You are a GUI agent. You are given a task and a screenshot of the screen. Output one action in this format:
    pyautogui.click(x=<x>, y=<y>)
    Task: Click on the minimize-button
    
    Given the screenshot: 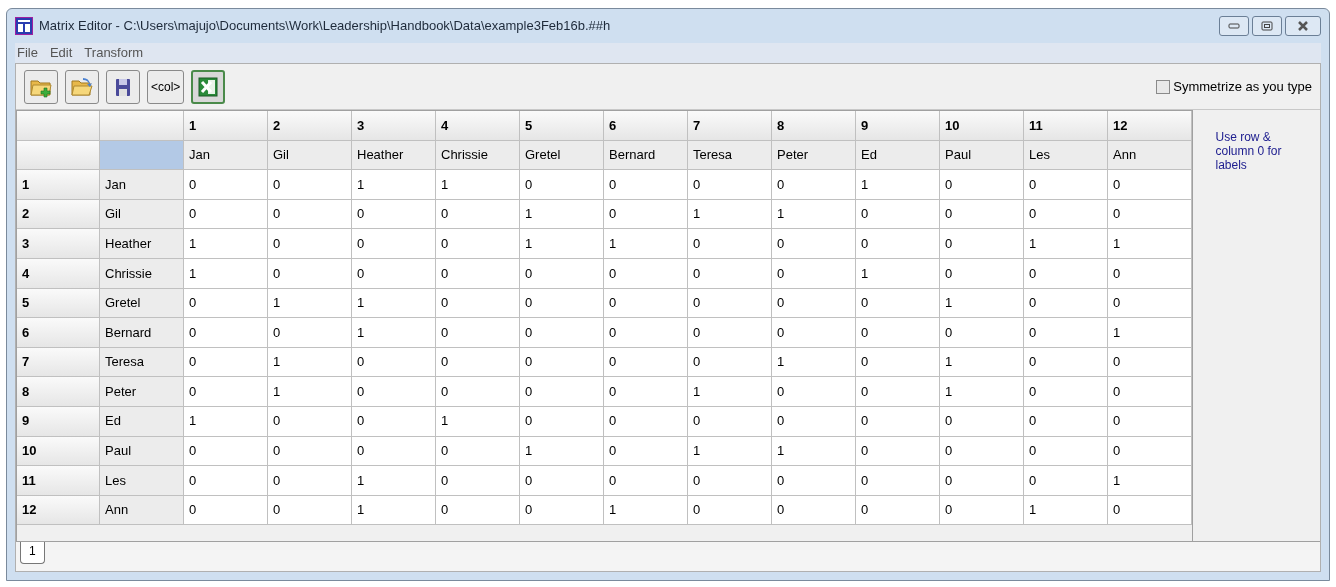 What is the action you would take?
    pyautogui.click(x=1234, y=26)
    